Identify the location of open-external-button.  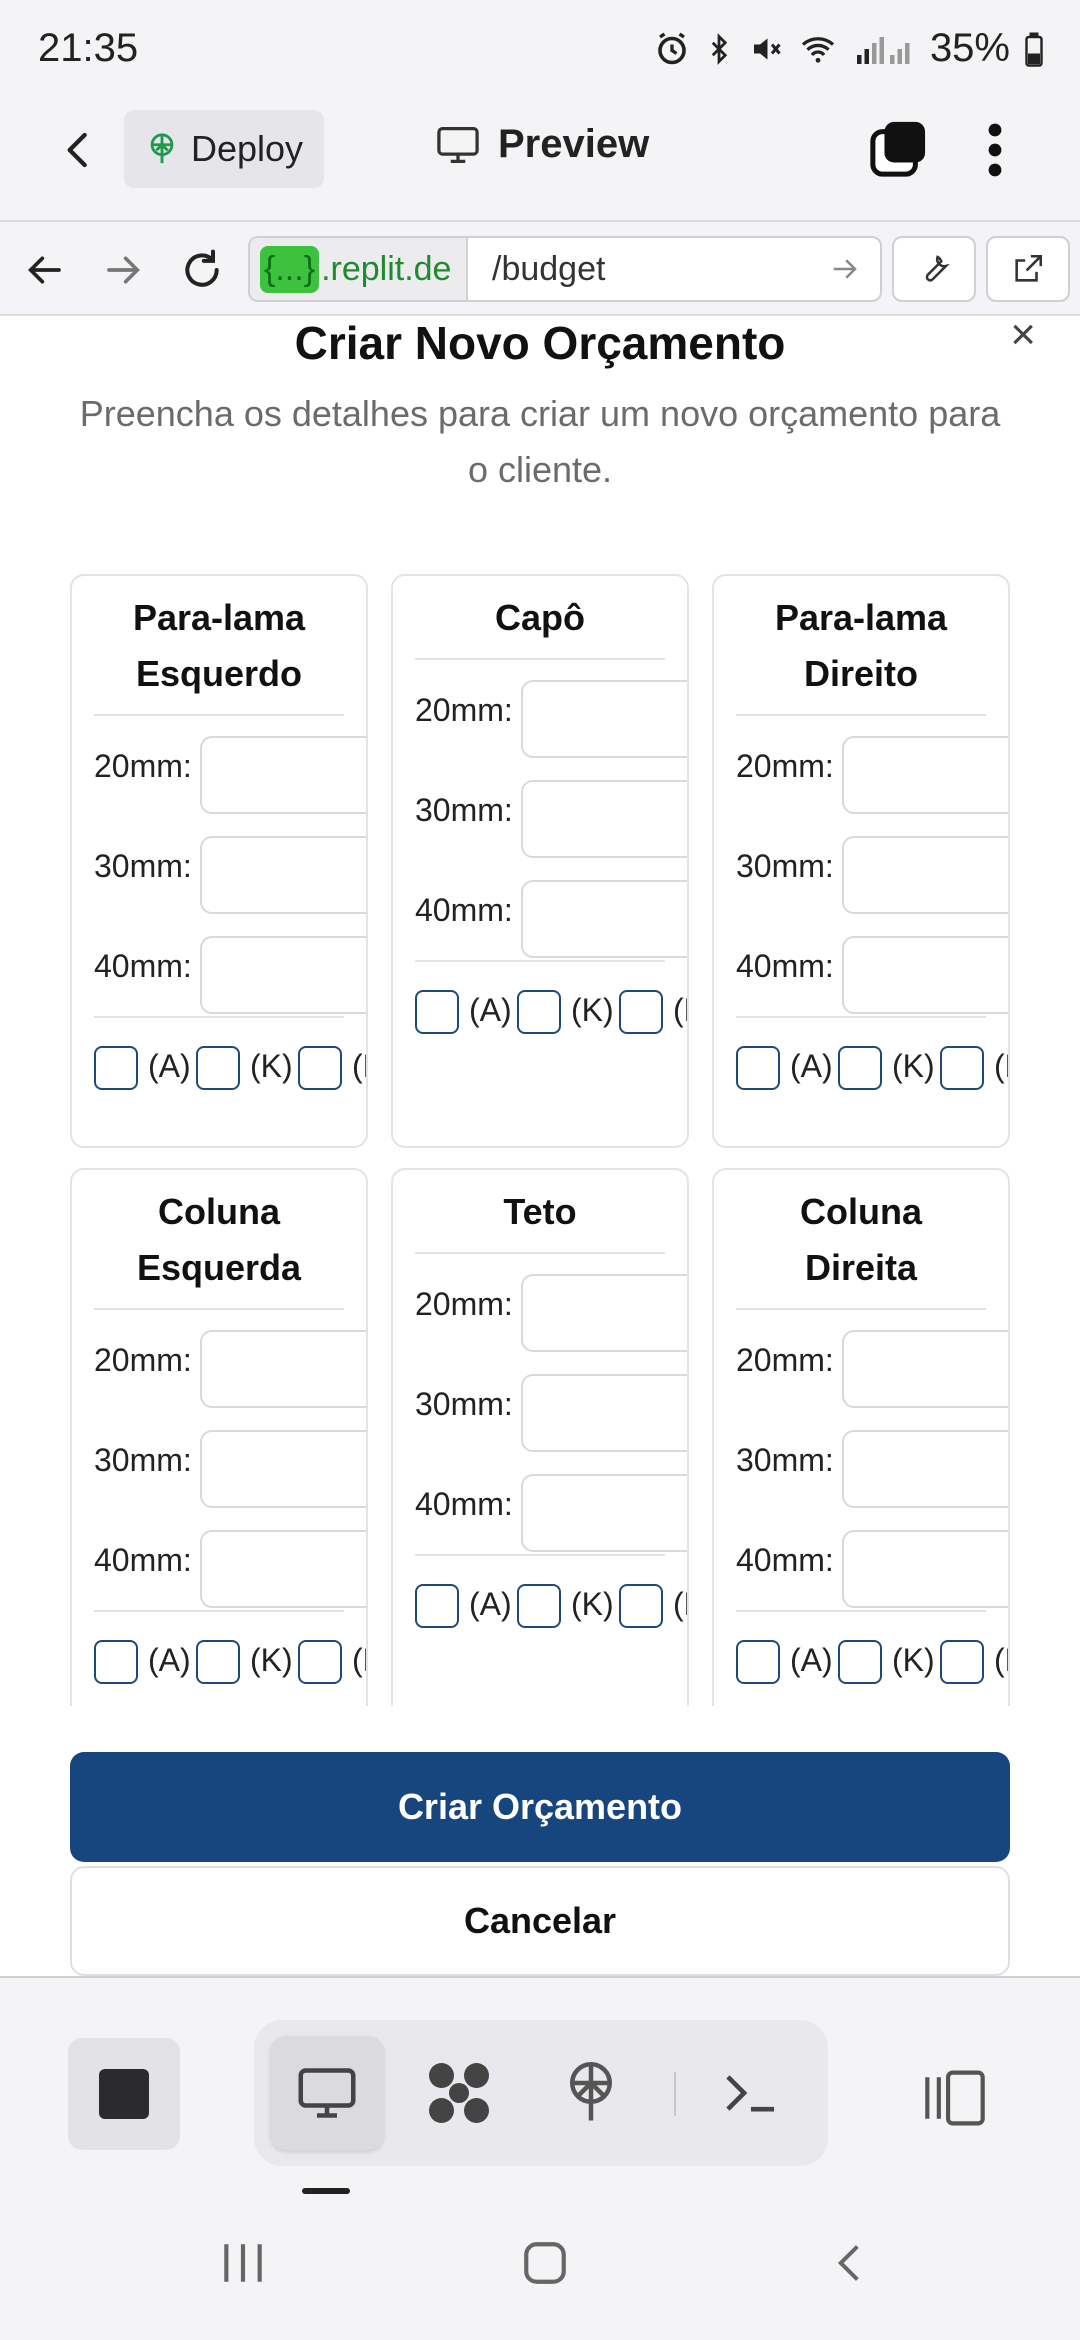
(1028, 269).